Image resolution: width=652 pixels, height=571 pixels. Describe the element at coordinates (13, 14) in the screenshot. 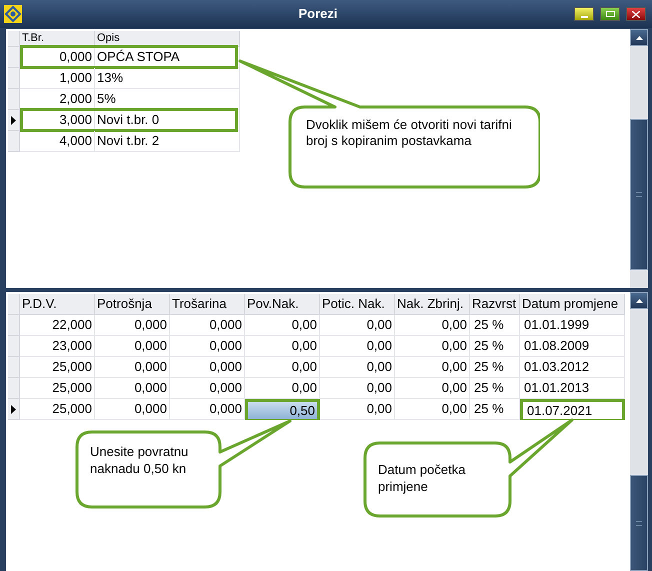

I see `app-logo-icon` at that location.